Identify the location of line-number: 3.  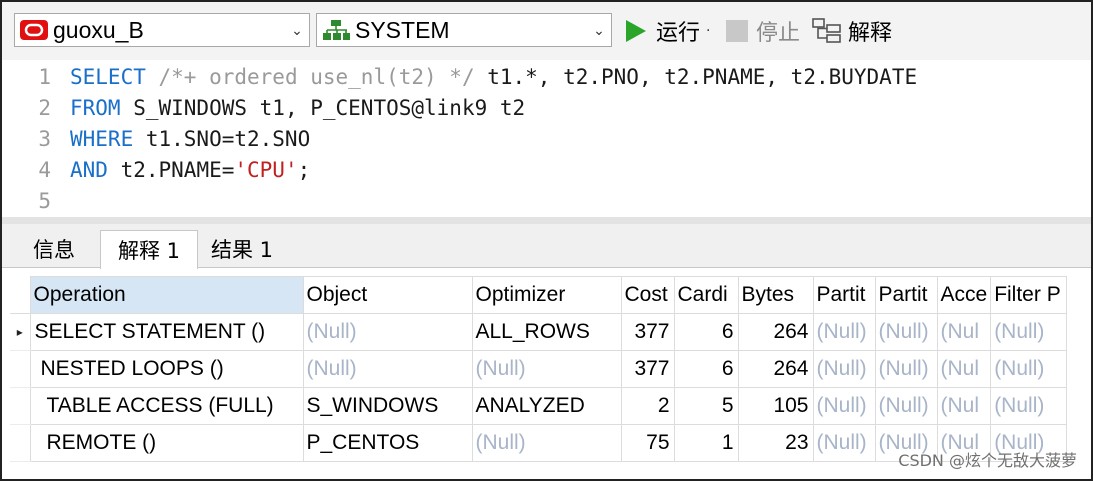
(44, 139).